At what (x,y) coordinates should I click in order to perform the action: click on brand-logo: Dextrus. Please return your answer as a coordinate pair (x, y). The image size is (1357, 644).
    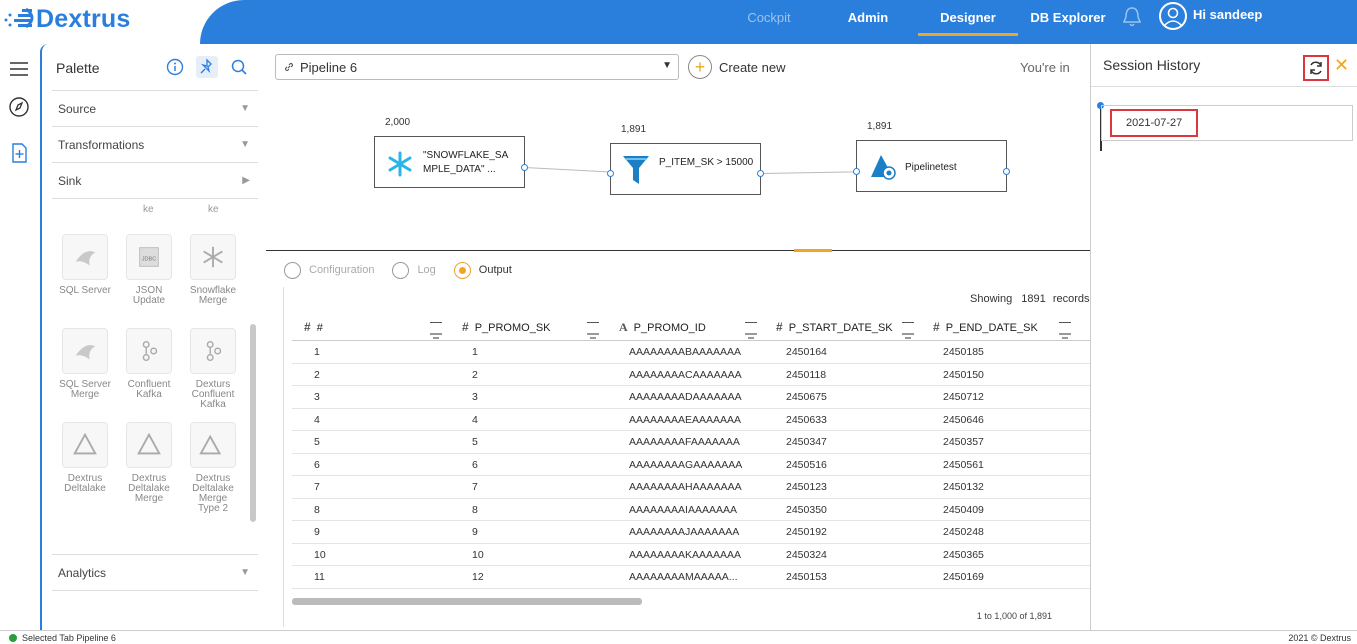
    Looking at the image, I should click on (67, 19).